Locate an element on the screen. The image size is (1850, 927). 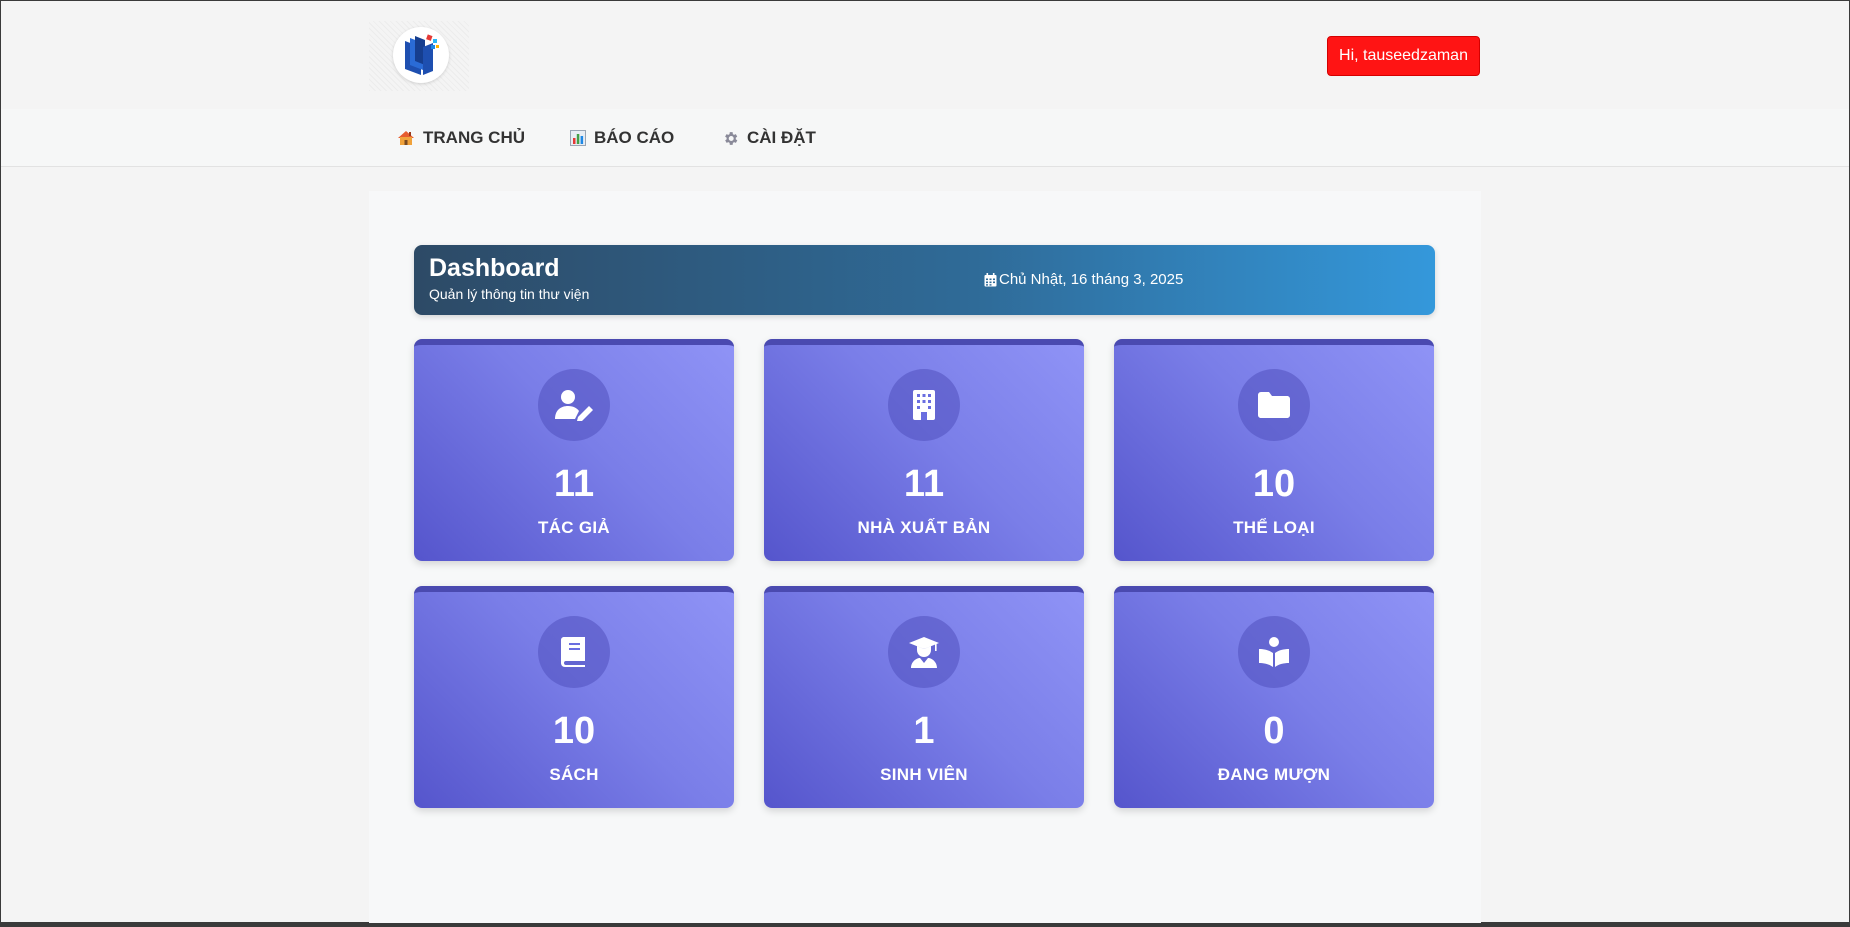
reading-icon is located at coordinates (1274, 652).